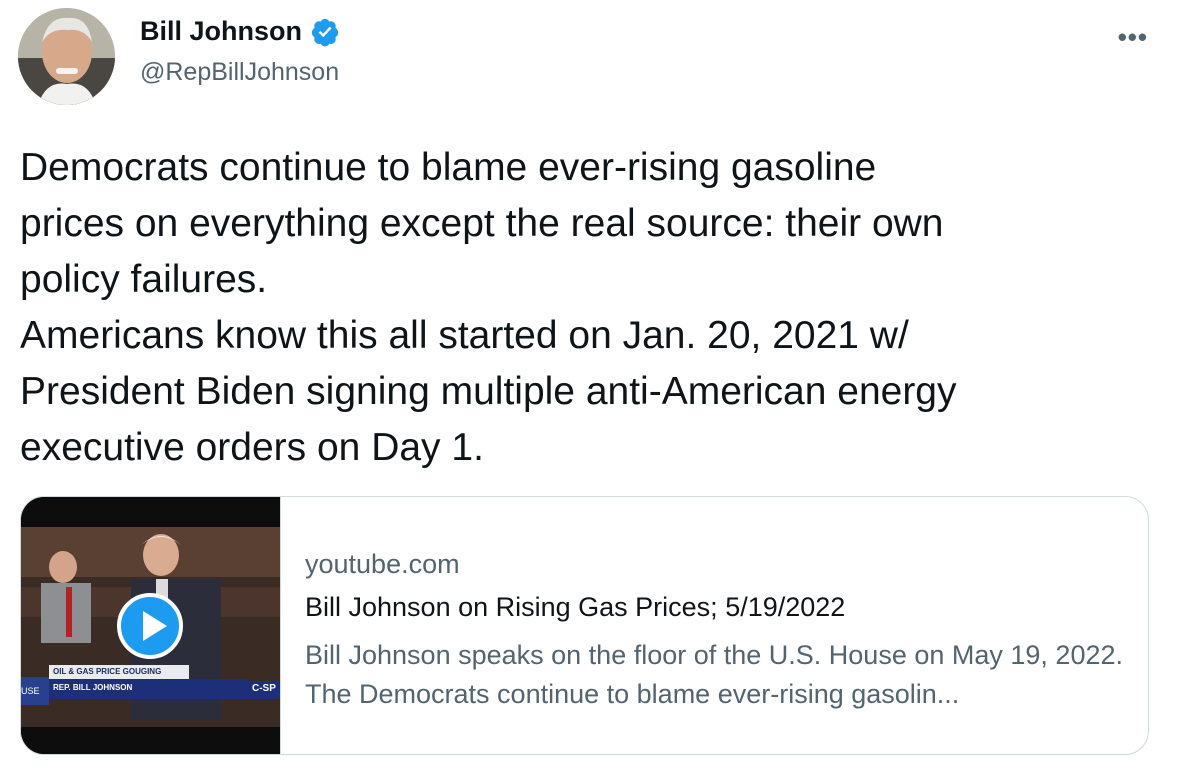 The image size is (1182, 782). I want to click on author-name-row: Bill Johnson, so click(240, 31).